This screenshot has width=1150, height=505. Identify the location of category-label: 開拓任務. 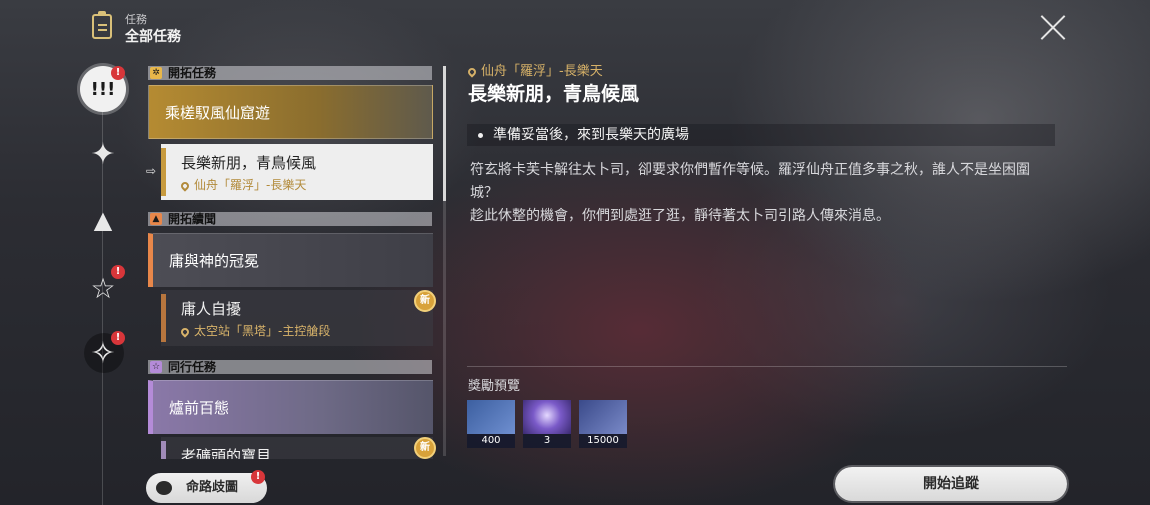
(192, 73).